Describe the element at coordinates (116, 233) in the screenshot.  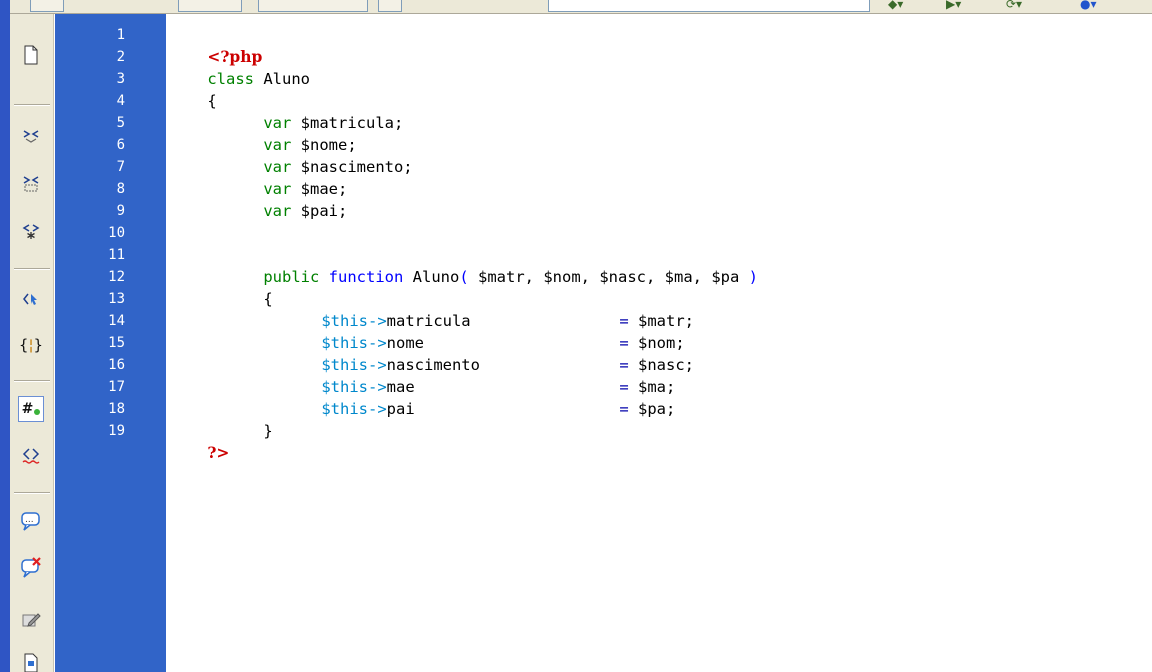
I see `line-number: 10` at that location.